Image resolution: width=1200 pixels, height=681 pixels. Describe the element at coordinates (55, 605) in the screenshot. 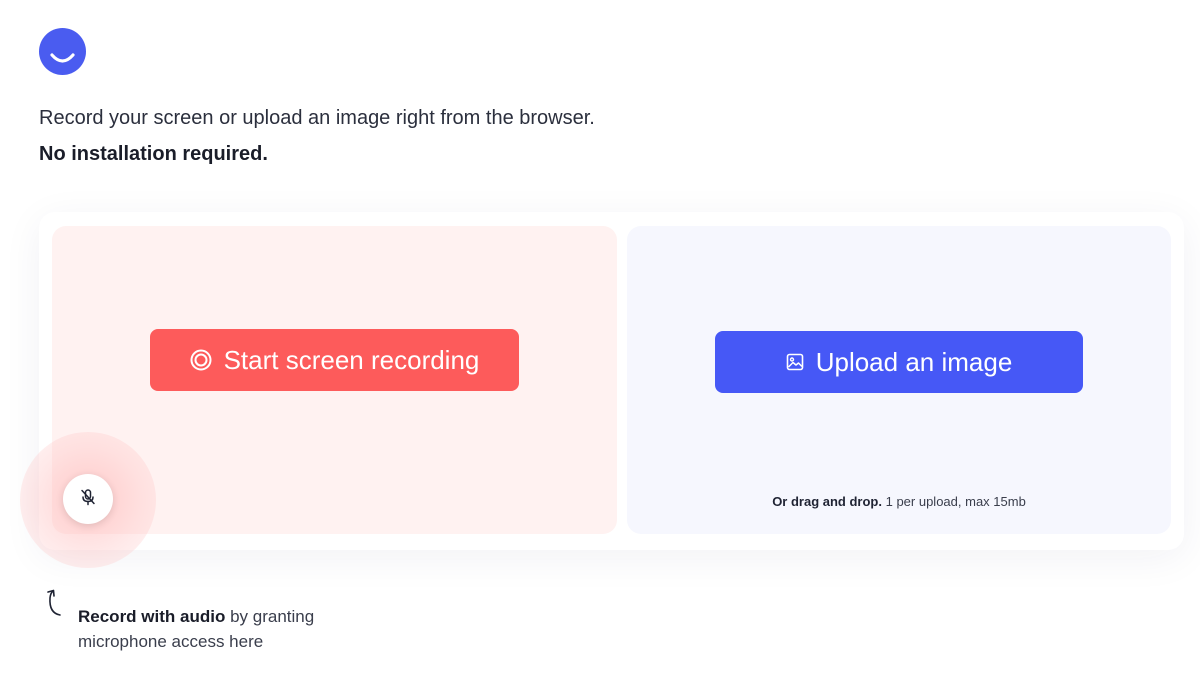

I see `curved-arrow-up-icon` at that location.